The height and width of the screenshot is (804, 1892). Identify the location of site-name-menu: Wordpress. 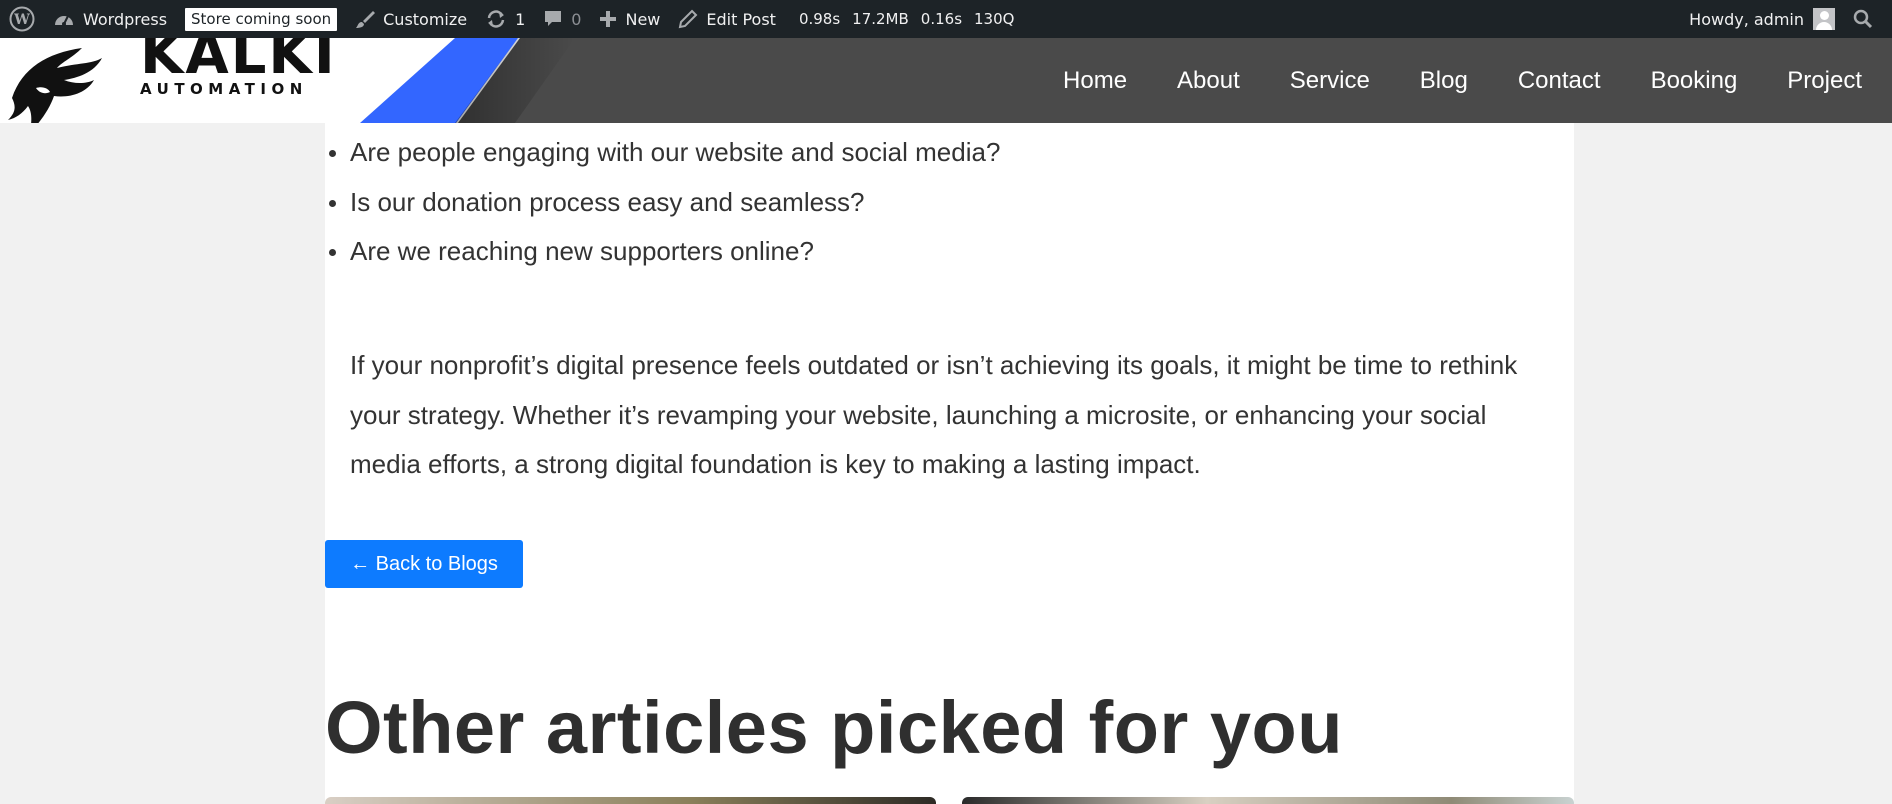
(110, 19).